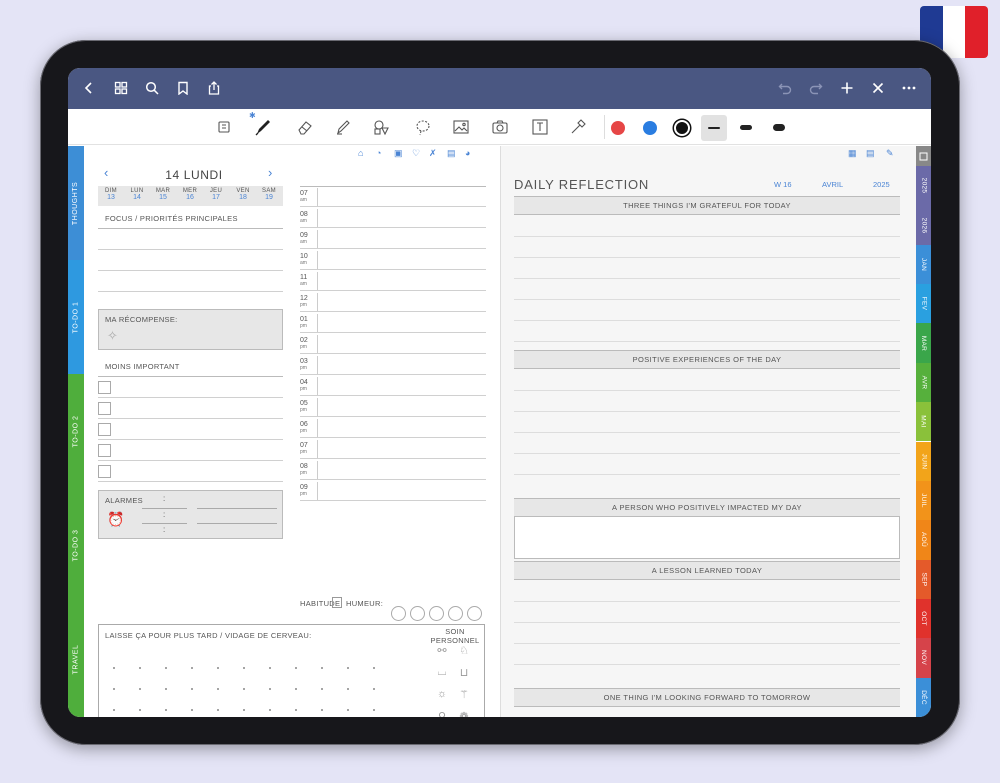 The width and height of the screenshot is (1000, 783). I want to click on day-cell: SAM 19, so click(269, 193).